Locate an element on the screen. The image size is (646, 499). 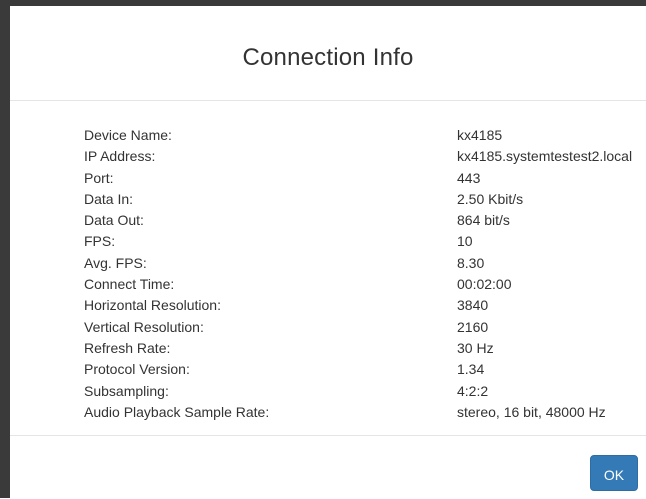
info-label: Connect Time: is located at coordinates (129, 284).